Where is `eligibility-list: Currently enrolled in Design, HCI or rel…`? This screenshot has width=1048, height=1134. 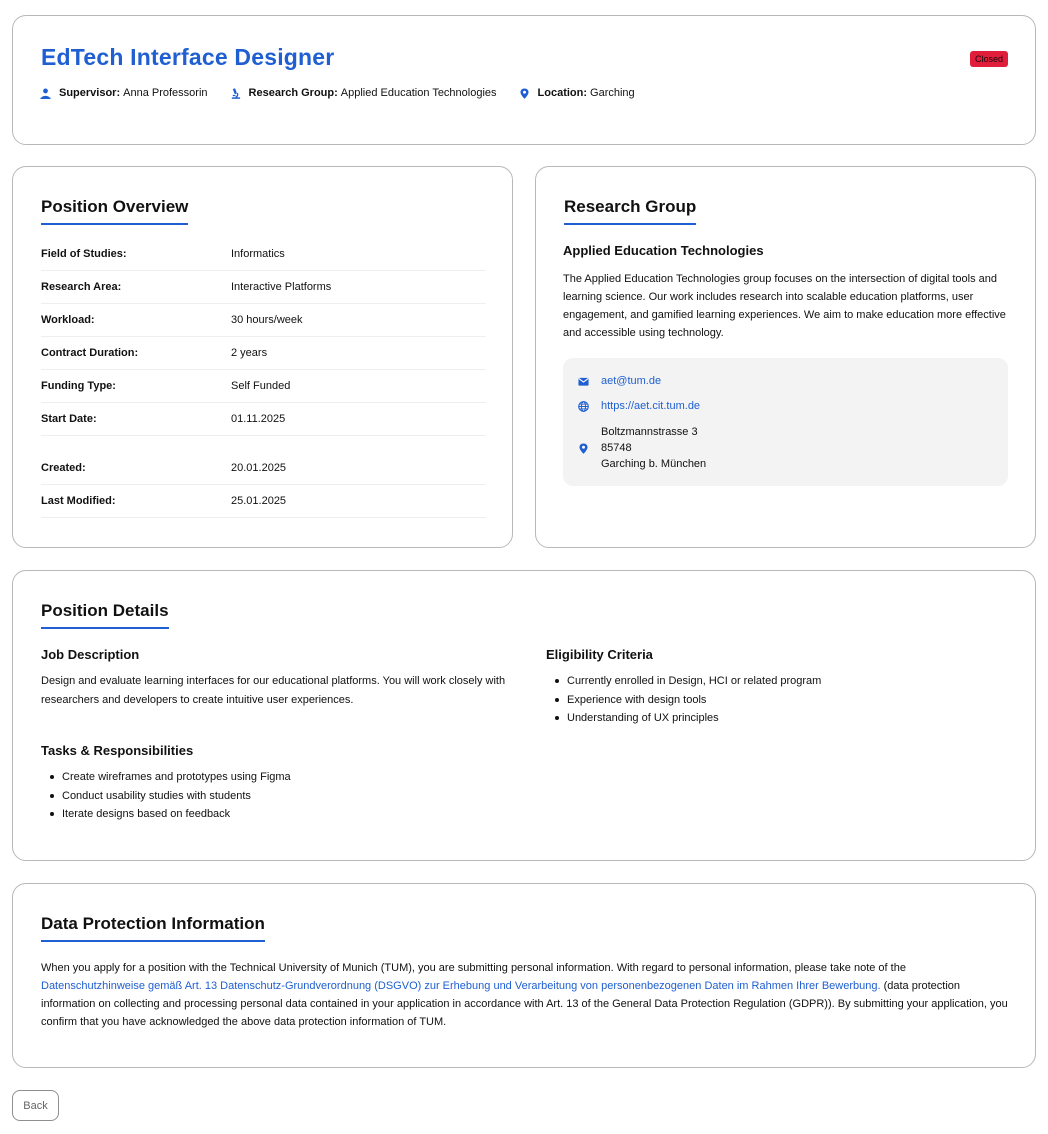 eligibility-list: Currently enrolled in Design, HCI or rel… is located at coordinates (683, 700).